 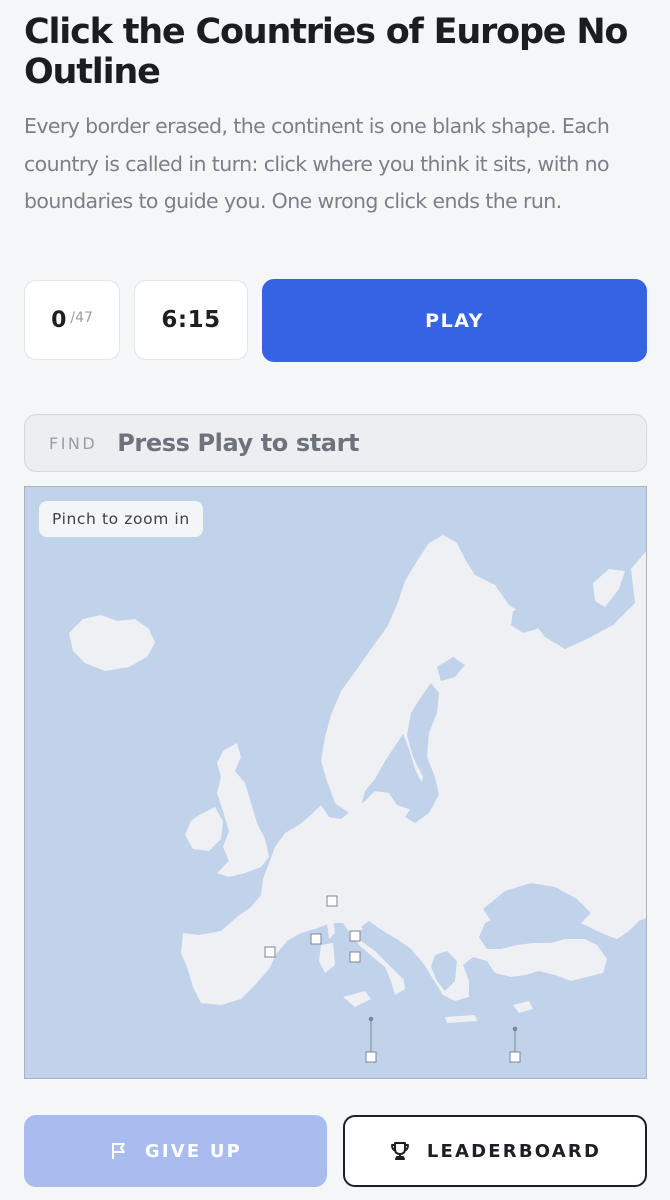 I want to click on sardinia-landmass, so click(x=327, y=958).